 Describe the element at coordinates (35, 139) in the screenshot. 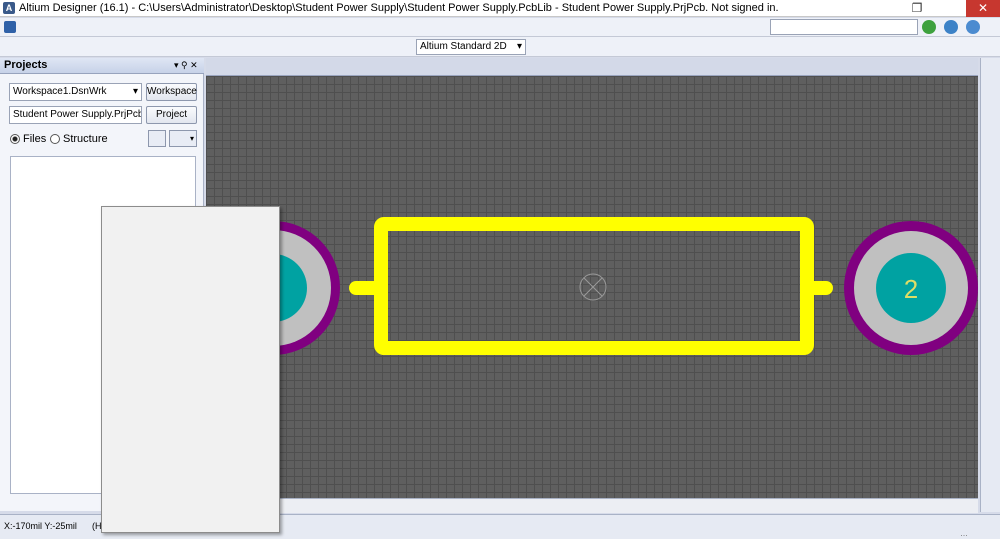

I see `files-label: Files` at that location.